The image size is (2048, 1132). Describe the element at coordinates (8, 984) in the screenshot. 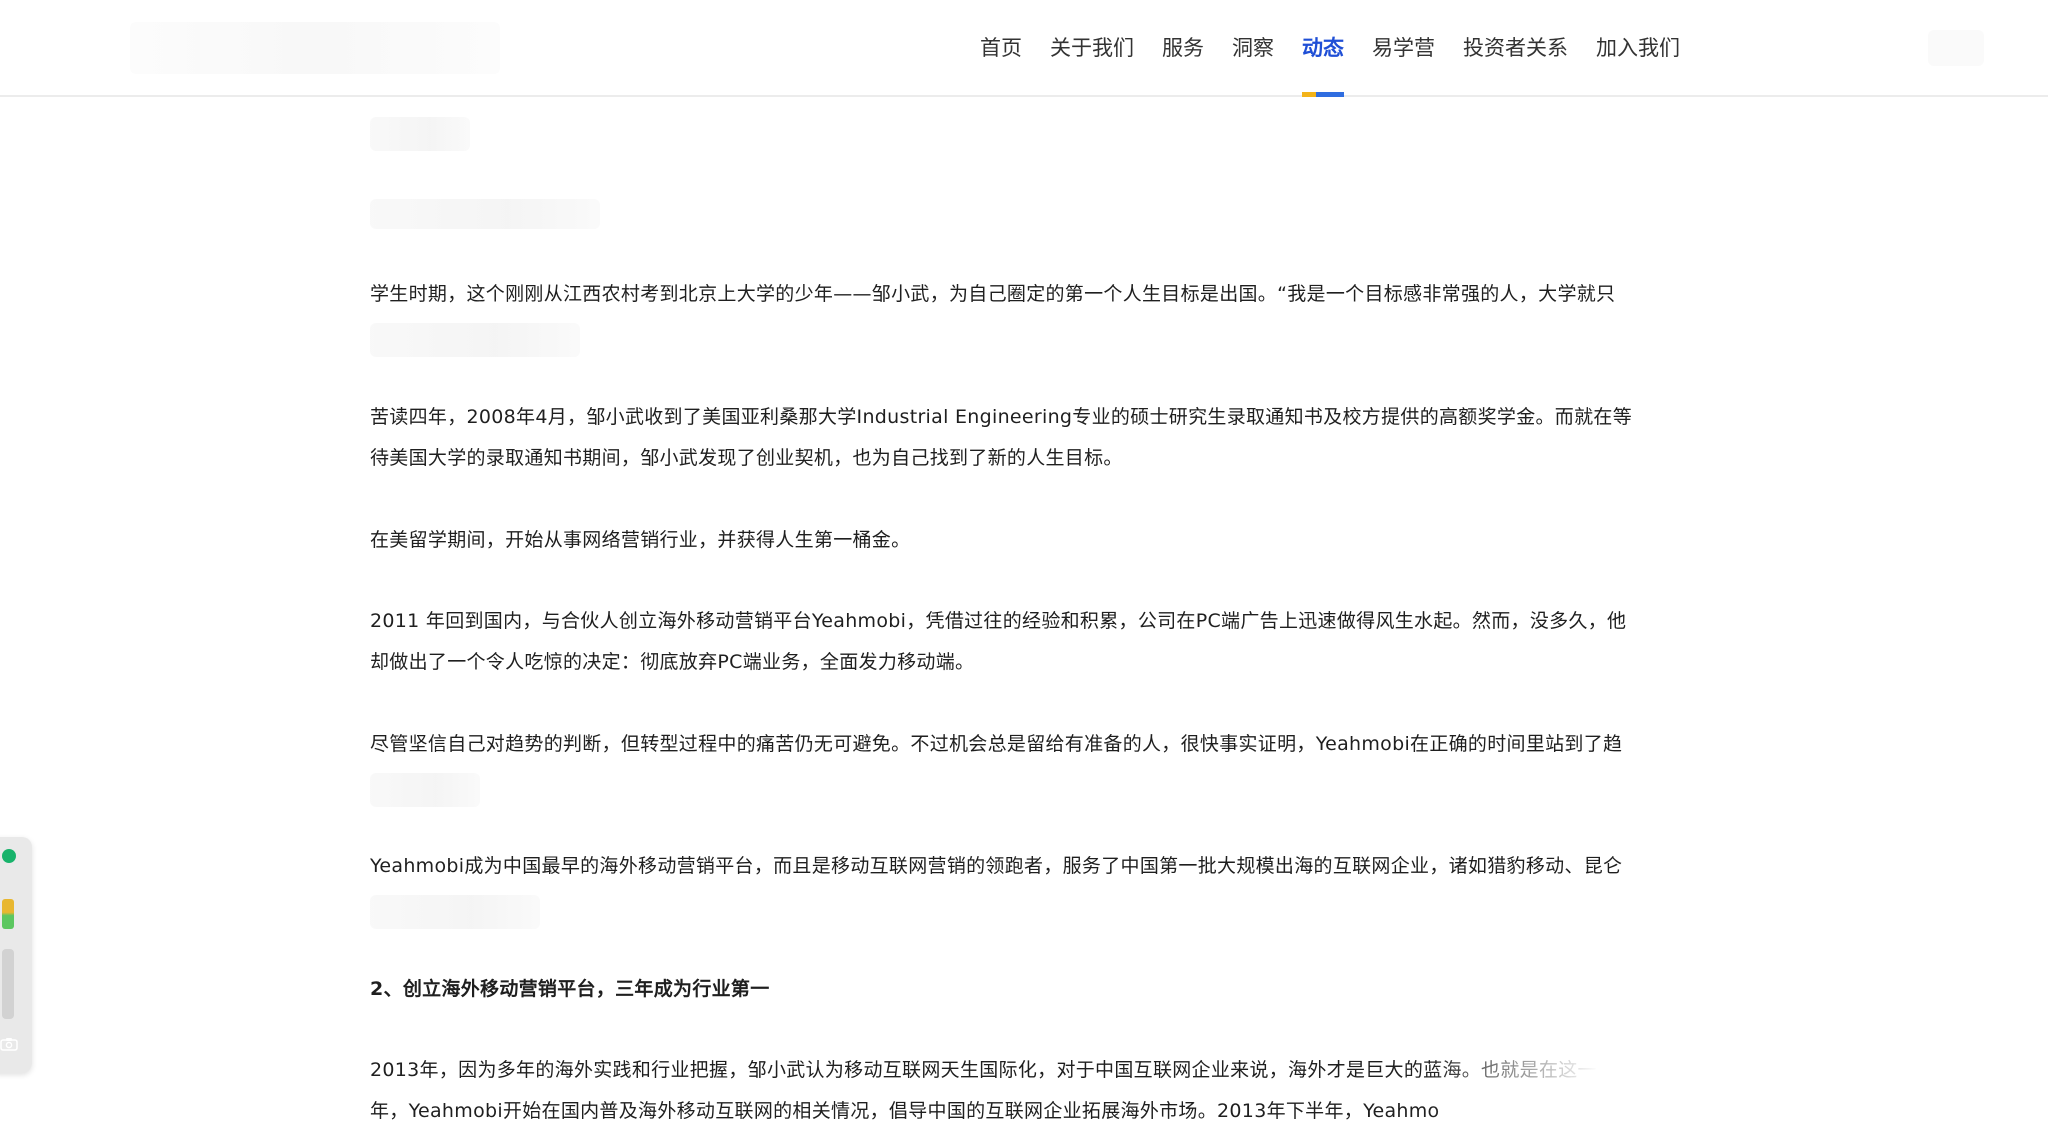

I see `scroll-track-icon` at that location.